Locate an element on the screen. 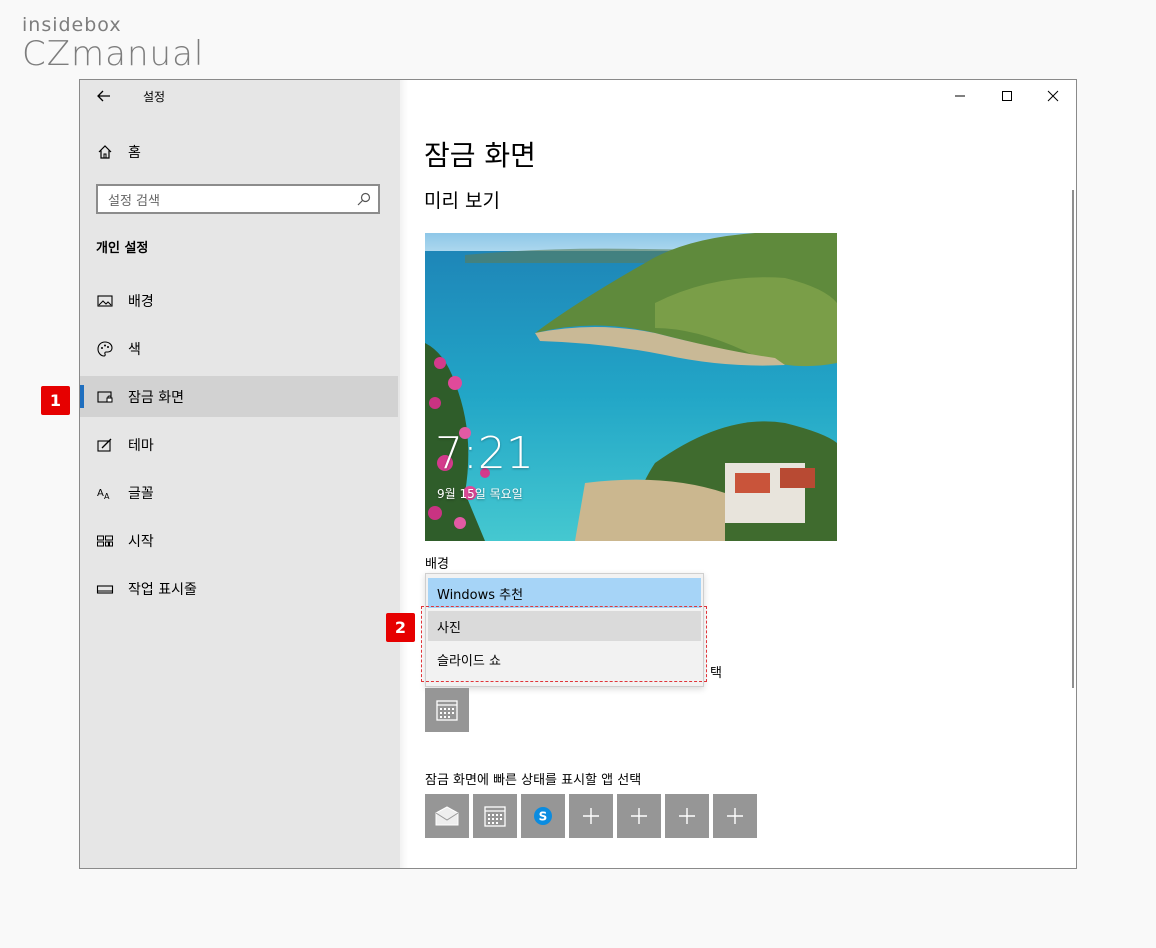  skype-icon: S is located at coordinates (543, 816).